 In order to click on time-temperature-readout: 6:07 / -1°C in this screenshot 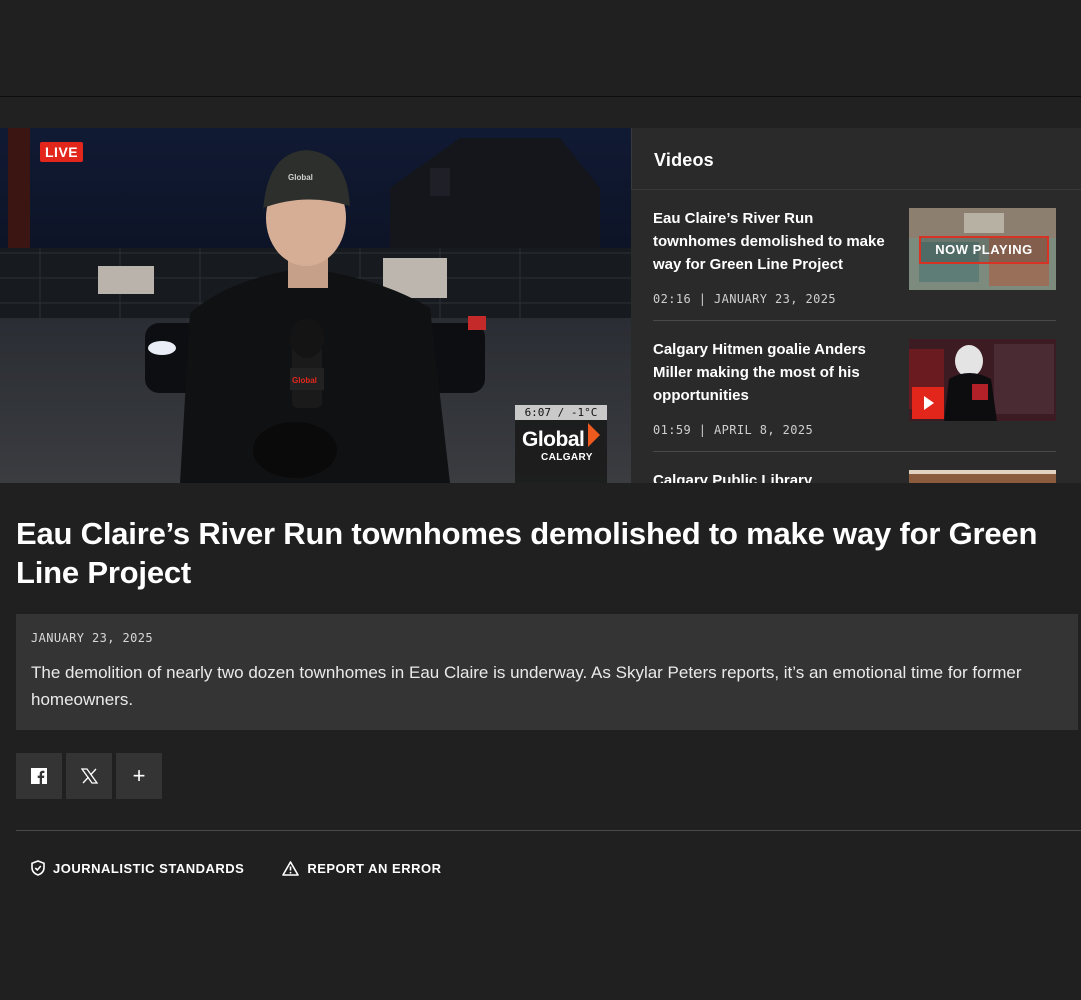, I will do `click(561, 412)`.